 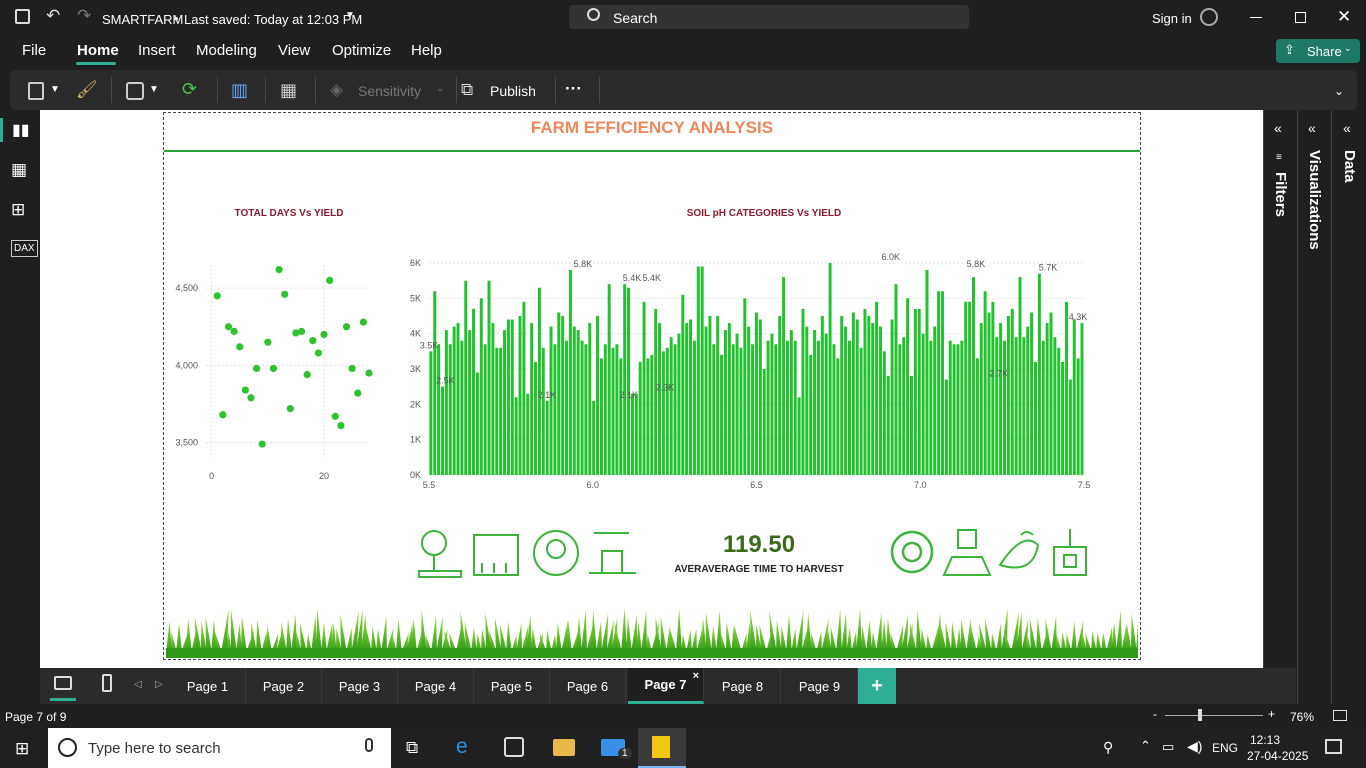 What do you see at coordinates (696, 676) in the screenshot?
I see `close-tab-icon: ×` at bounding box center [696, 676].